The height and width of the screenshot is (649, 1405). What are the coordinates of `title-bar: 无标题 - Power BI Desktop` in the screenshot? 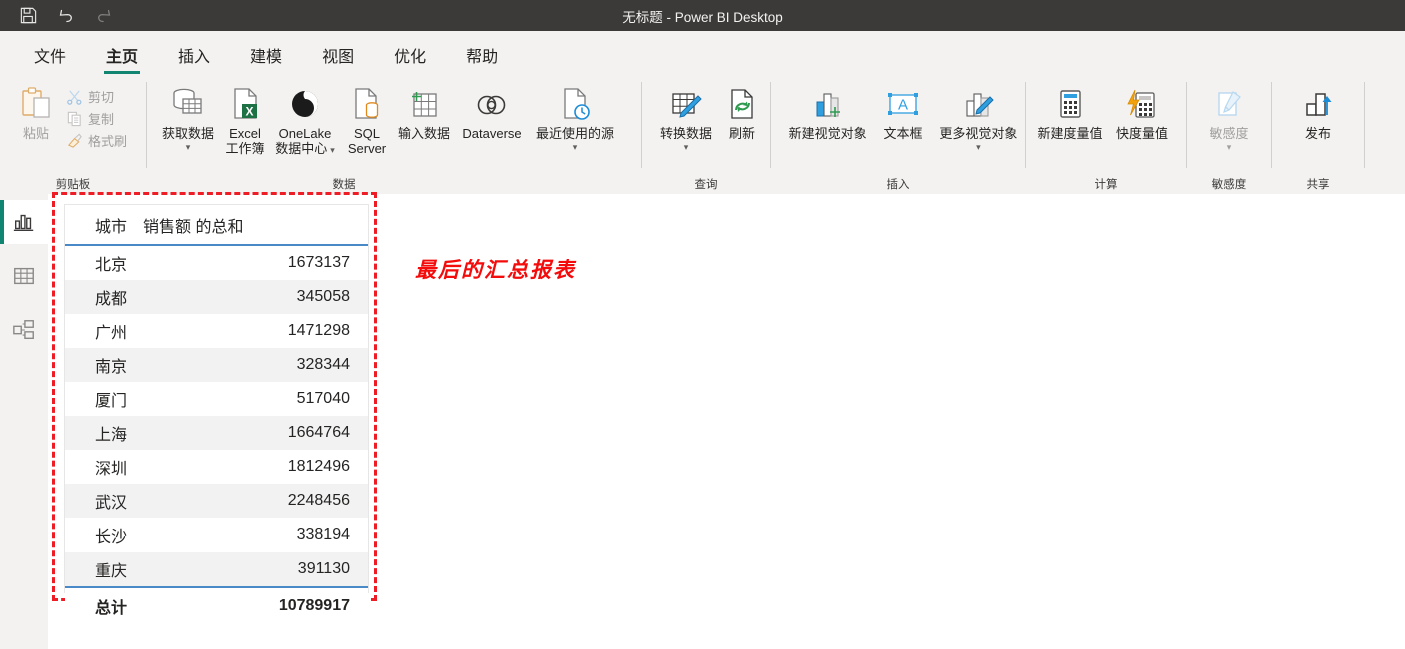 It's located at (702, 15).